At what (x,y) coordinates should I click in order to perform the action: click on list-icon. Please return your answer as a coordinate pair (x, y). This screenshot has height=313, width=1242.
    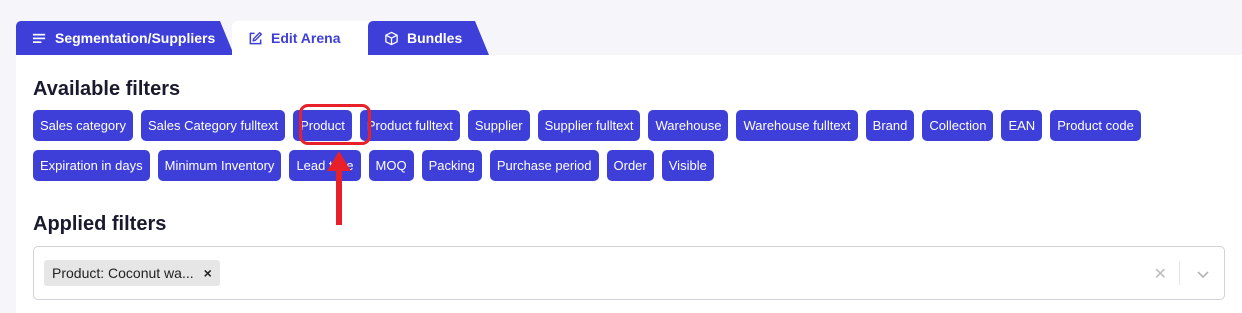
    Looking at the image, I should click on (39, 38).